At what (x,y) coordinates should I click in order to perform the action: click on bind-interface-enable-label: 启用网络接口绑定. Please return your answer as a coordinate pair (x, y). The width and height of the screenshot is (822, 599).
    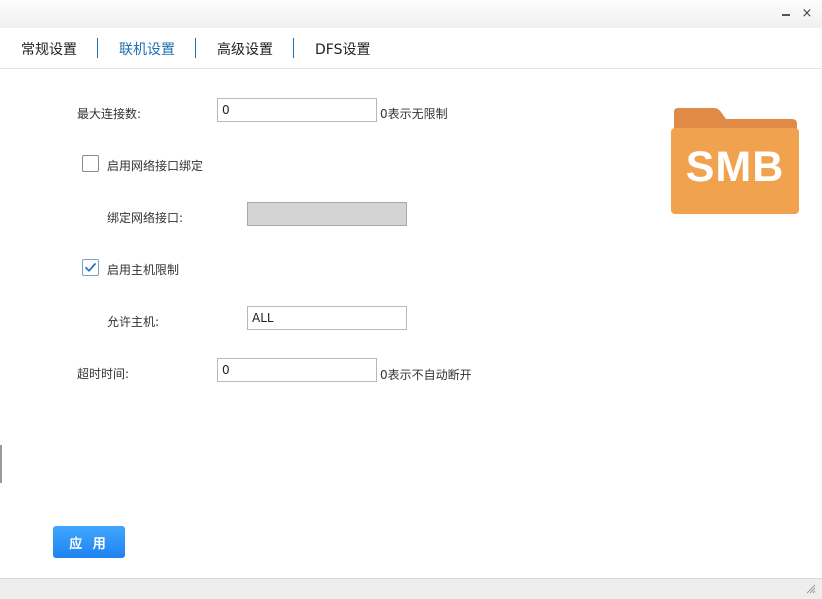
    Looking at the image, I should click on (155, 166).